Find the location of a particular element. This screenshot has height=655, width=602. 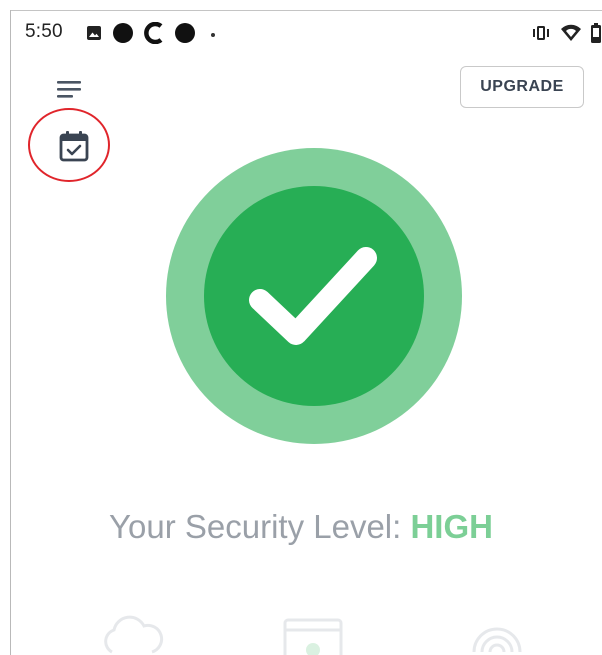

badge-inner-circle is located at coordinates (314, 296).